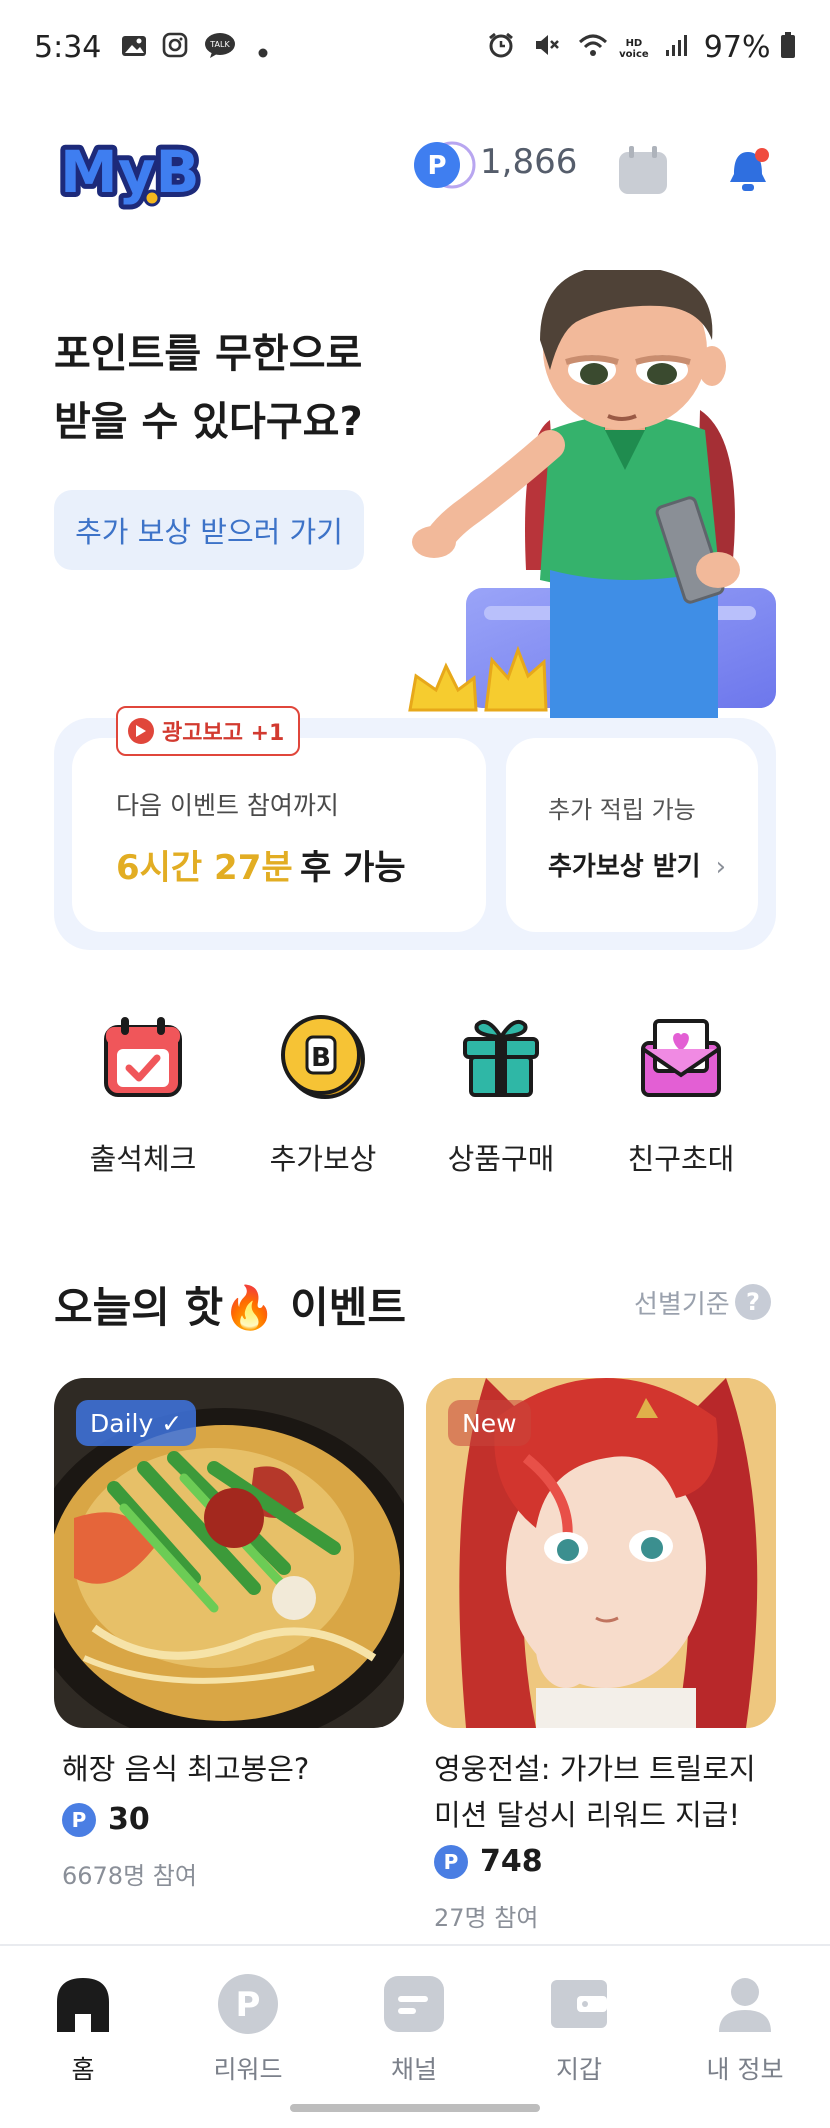 The image size is (830, 2128). What do you see at coordinates (737, 47) in the screenshot?
I see `battery-text: 97%` at bounding box center [737, 47].